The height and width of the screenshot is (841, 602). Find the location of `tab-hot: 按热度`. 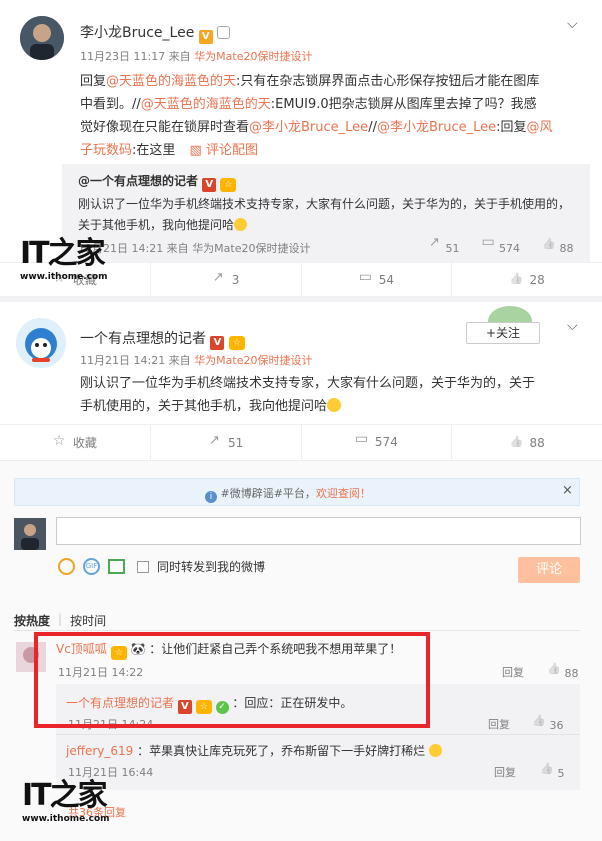

tab-hot: 按热度 is located at coordinates (32, 620).